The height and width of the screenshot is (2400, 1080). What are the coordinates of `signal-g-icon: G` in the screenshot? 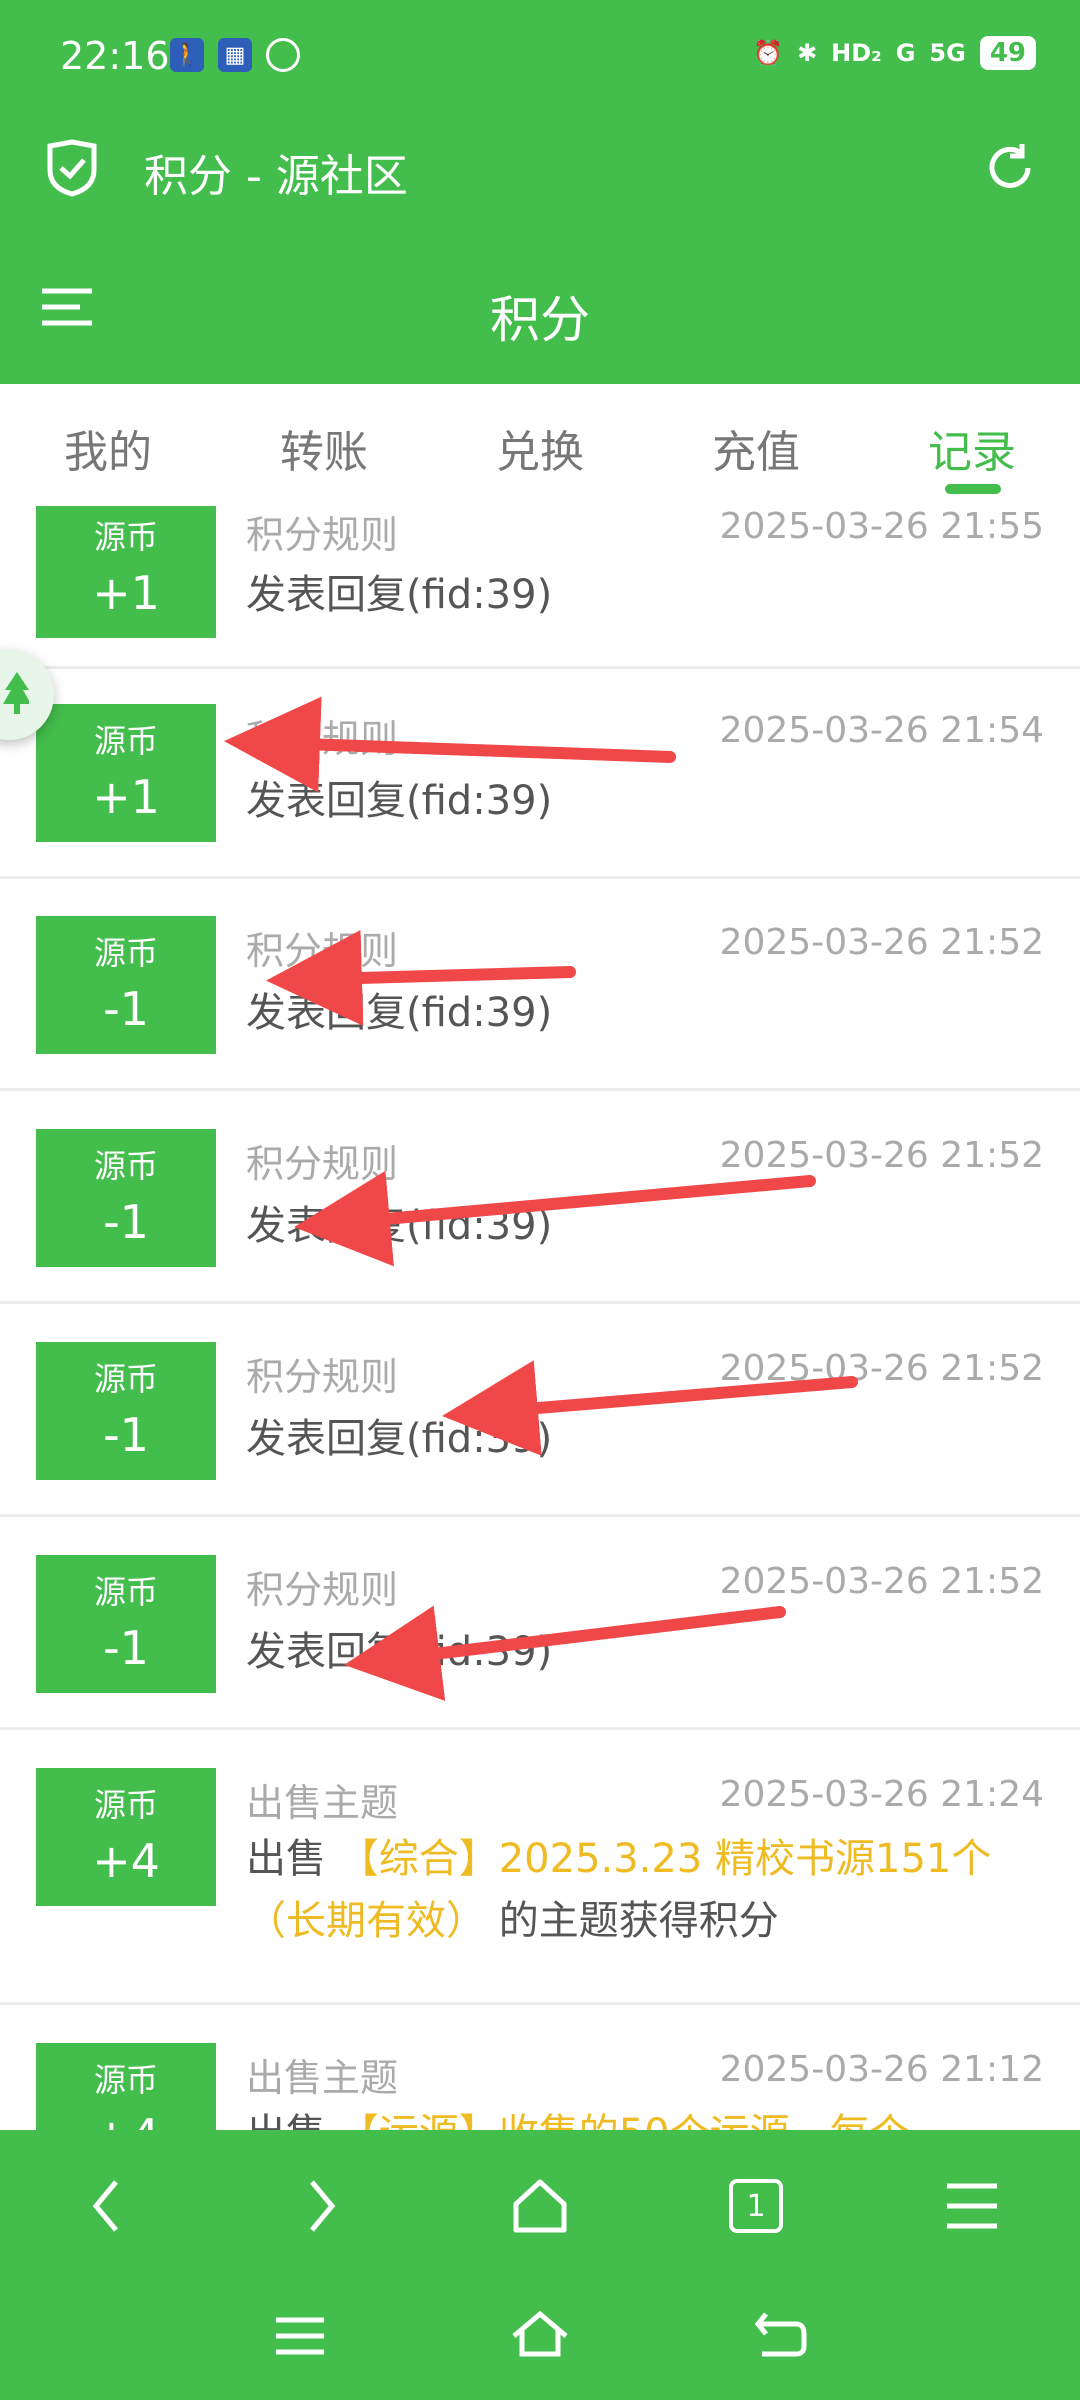 It's located at (905, 53).